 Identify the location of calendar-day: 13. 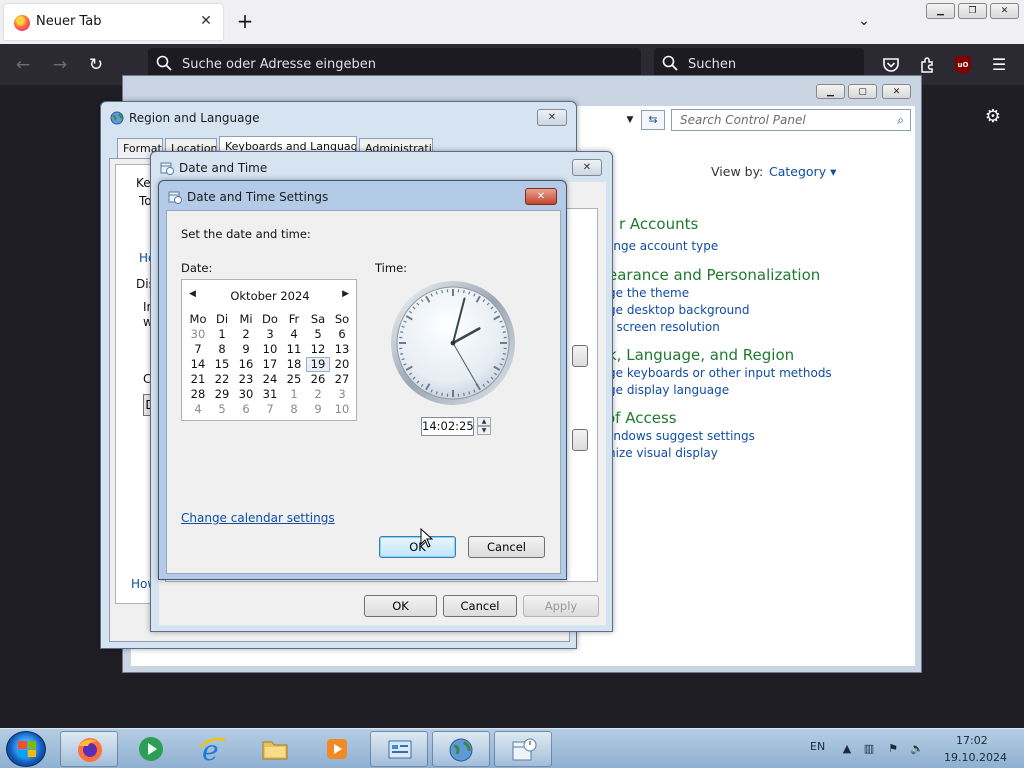
(342, 349).